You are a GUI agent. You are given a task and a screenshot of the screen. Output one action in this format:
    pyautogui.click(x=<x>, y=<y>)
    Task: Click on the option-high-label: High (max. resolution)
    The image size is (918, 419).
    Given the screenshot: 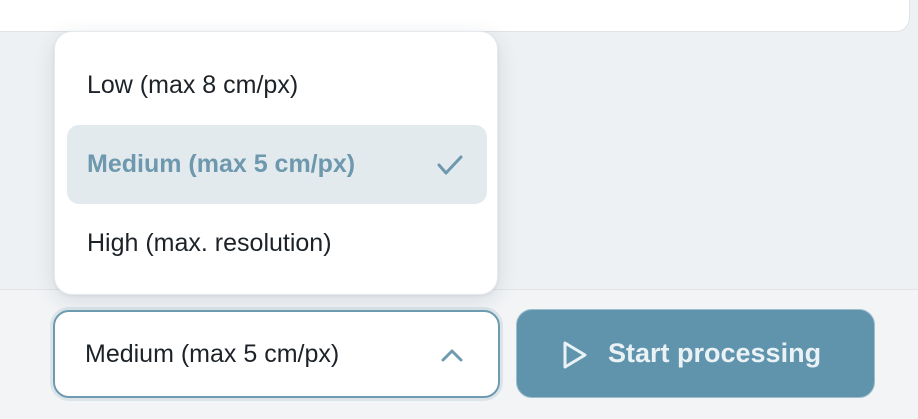 What is the action you would take?
    pyautogui.click(x=209, y=243)
    